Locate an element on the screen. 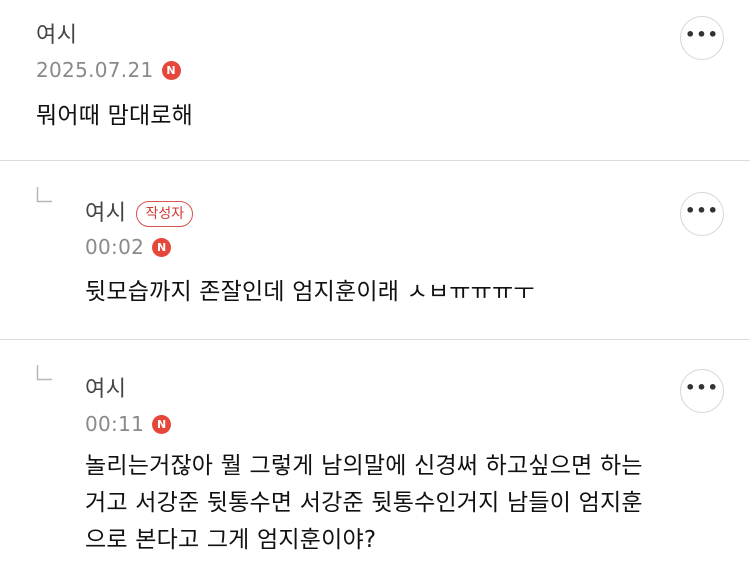  meta-row: 00:11 N is located at coordinates (128, 424).